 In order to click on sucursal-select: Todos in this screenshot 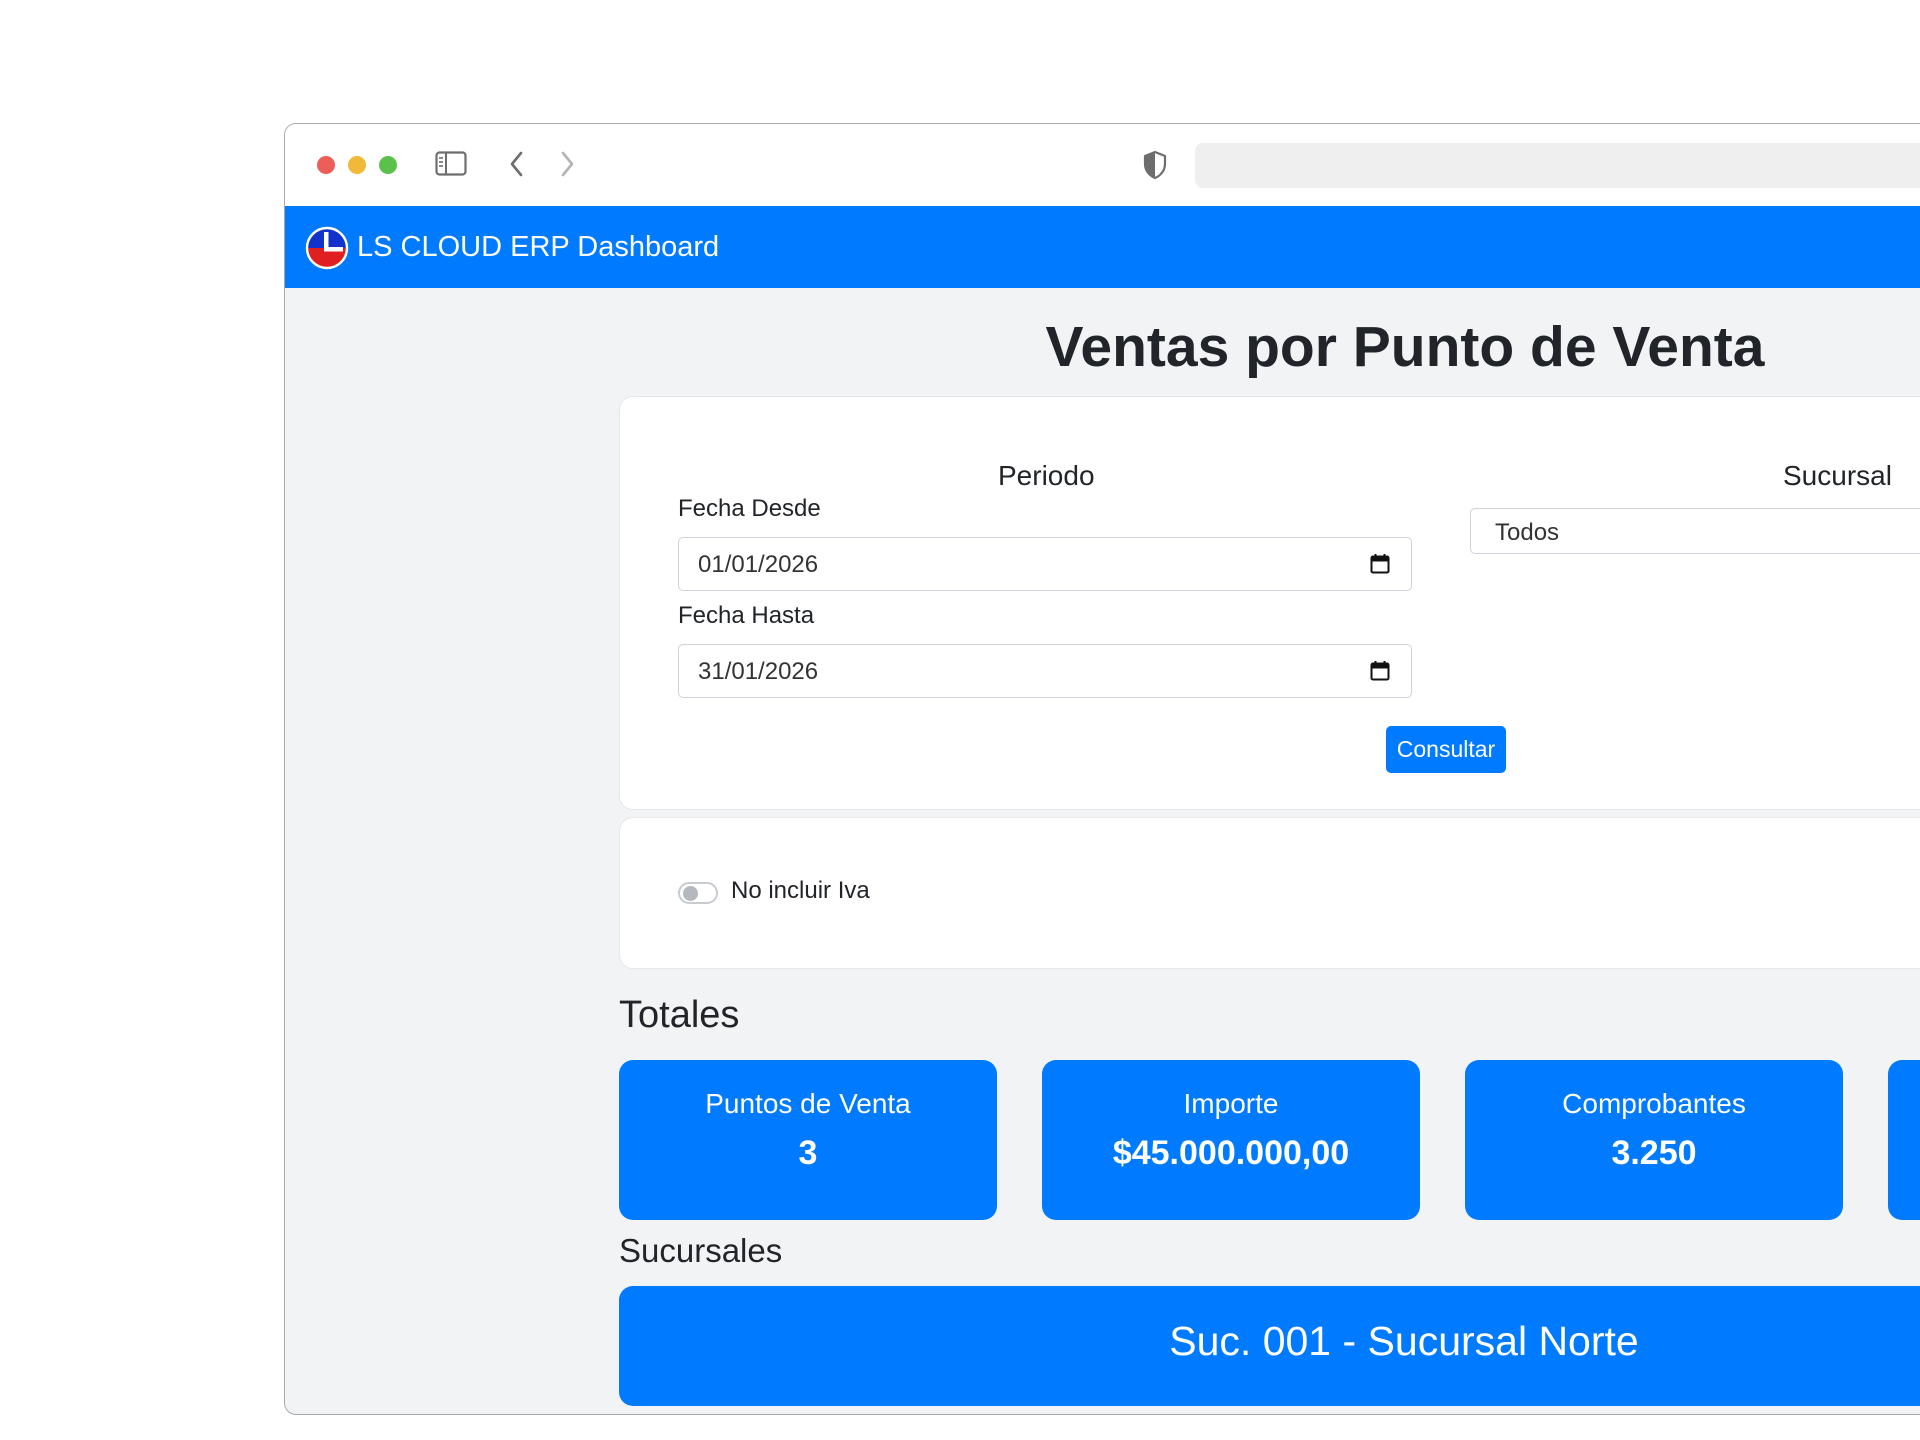, I will do `click(1695, 531)`.